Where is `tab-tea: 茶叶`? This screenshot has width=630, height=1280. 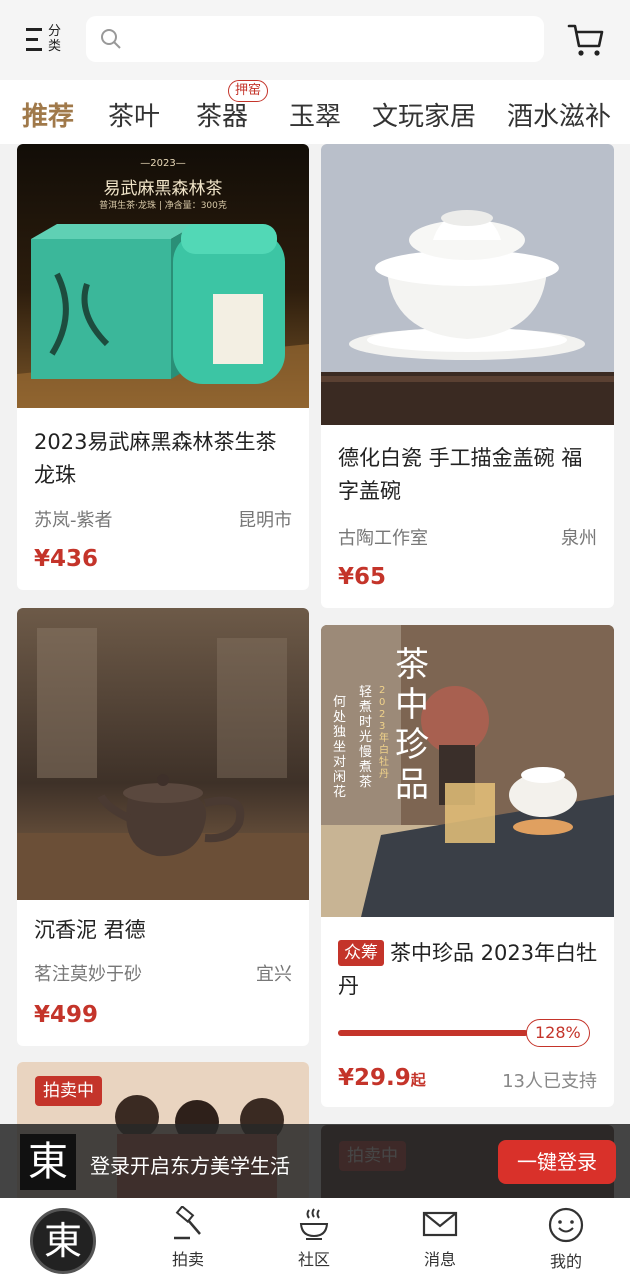
tab-tea: 茶叶 is located at coordinates (134, 114).